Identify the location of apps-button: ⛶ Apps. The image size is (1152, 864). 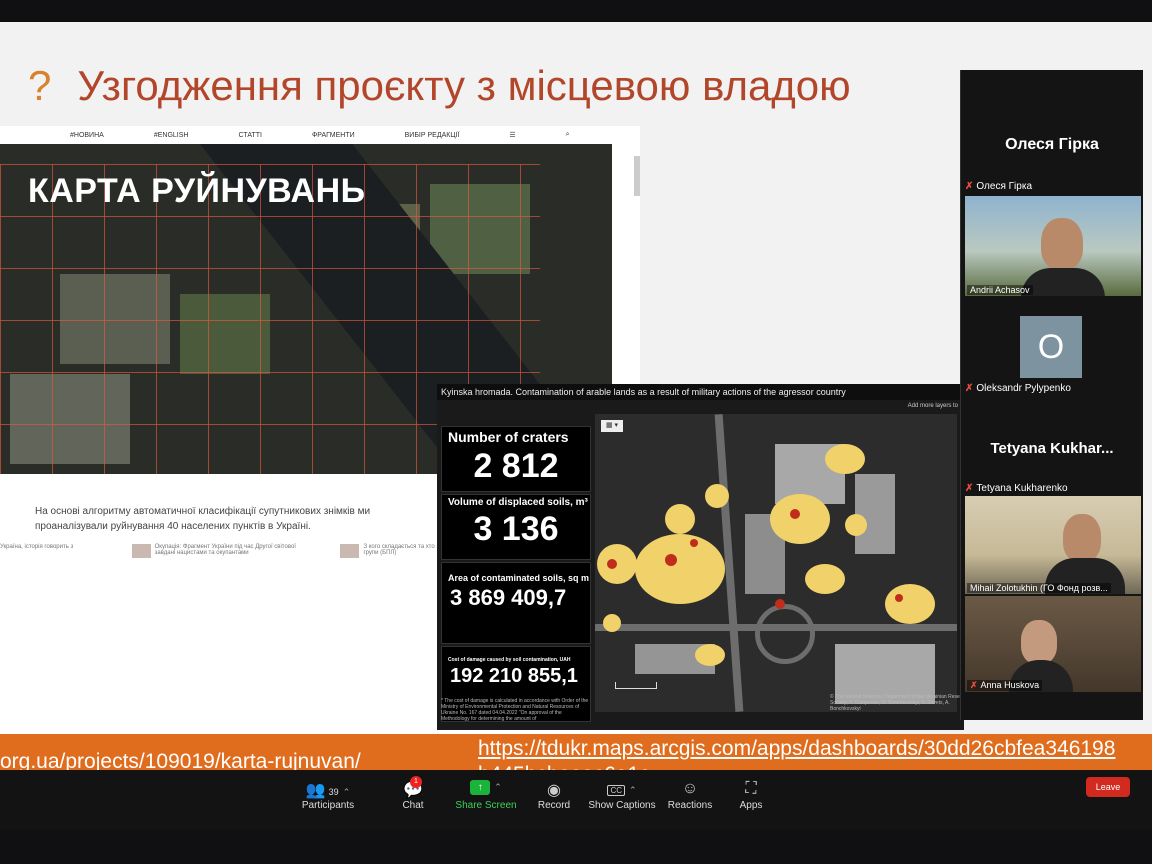
(751, 795).